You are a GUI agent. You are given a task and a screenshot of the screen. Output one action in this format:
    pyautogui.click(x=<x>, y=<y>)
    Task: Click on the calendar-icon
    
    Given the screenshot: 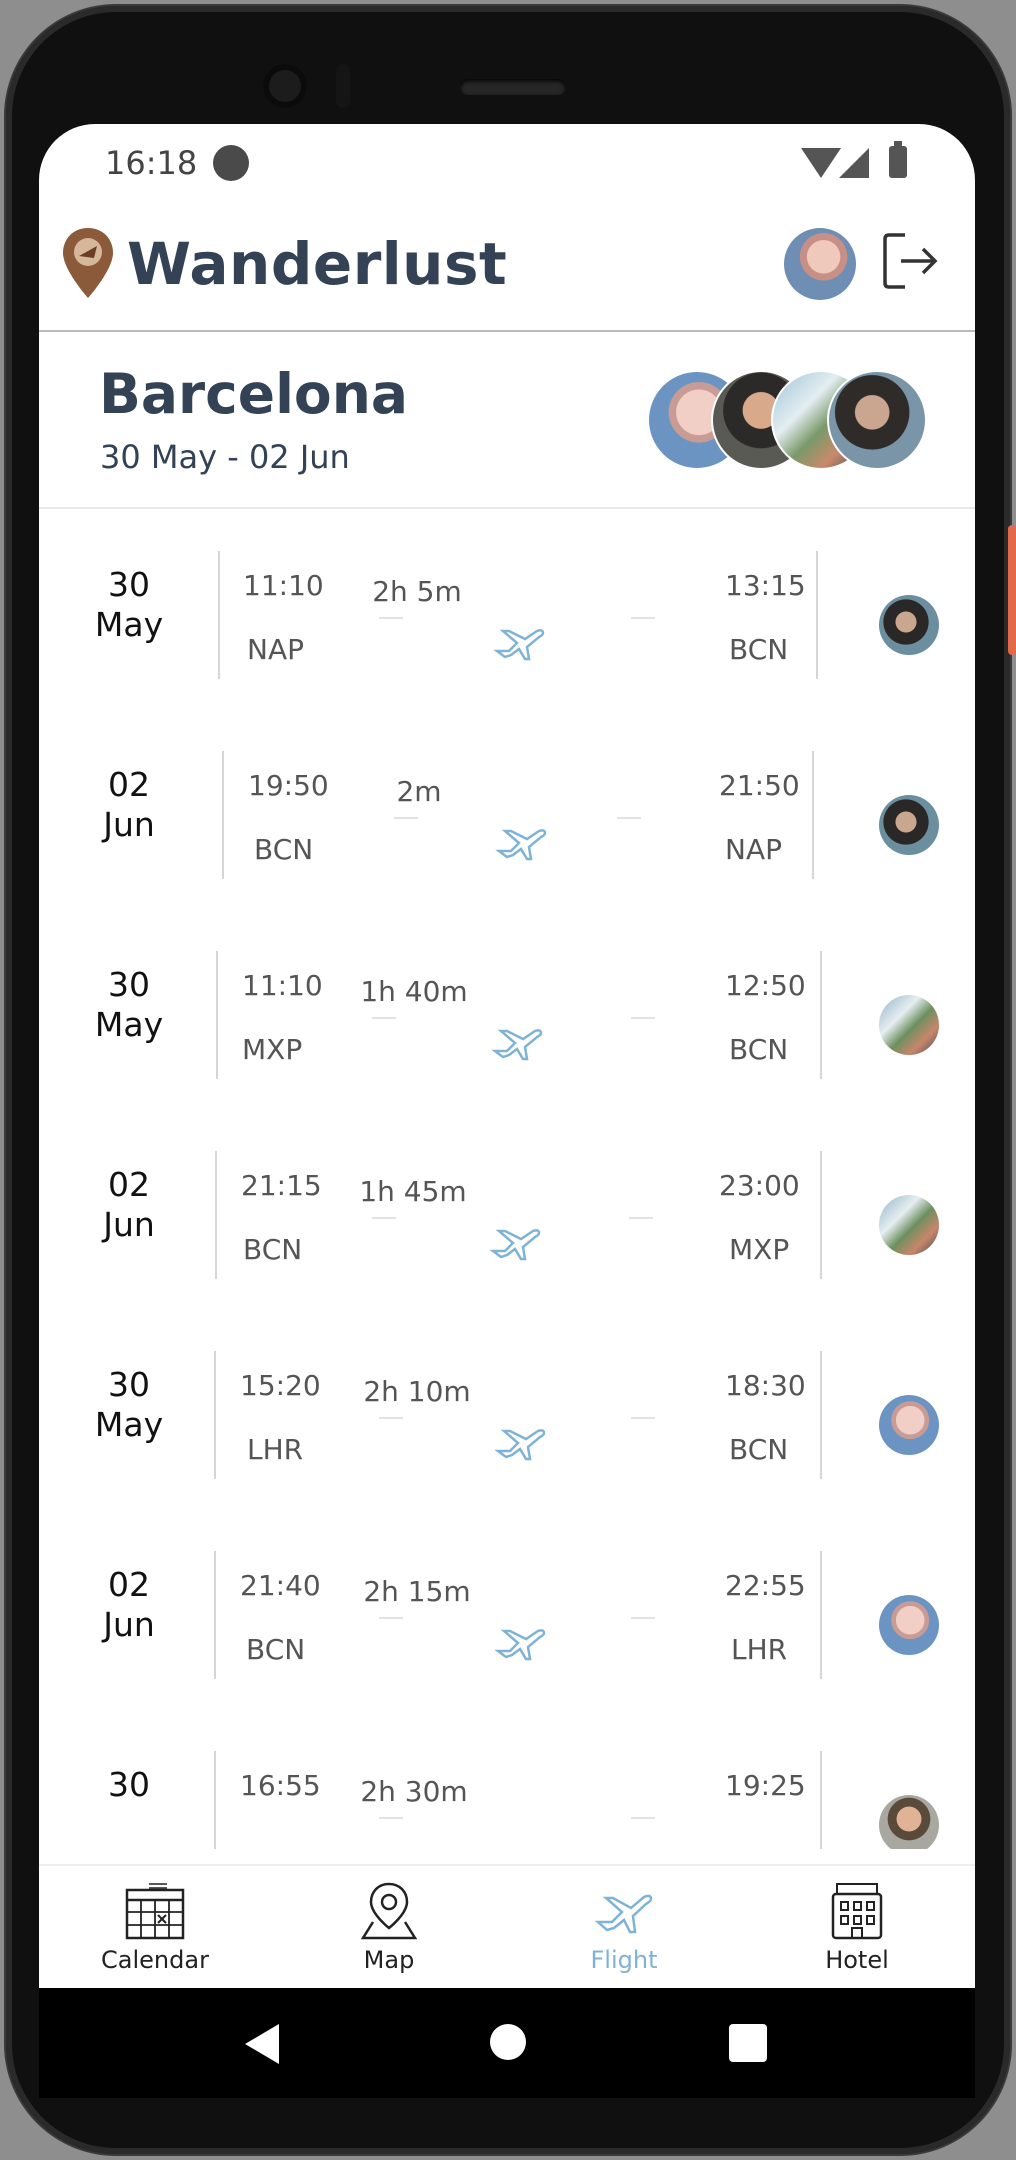 What is the action you would take?
    pyautogui.click(x=155, y=1911)
    